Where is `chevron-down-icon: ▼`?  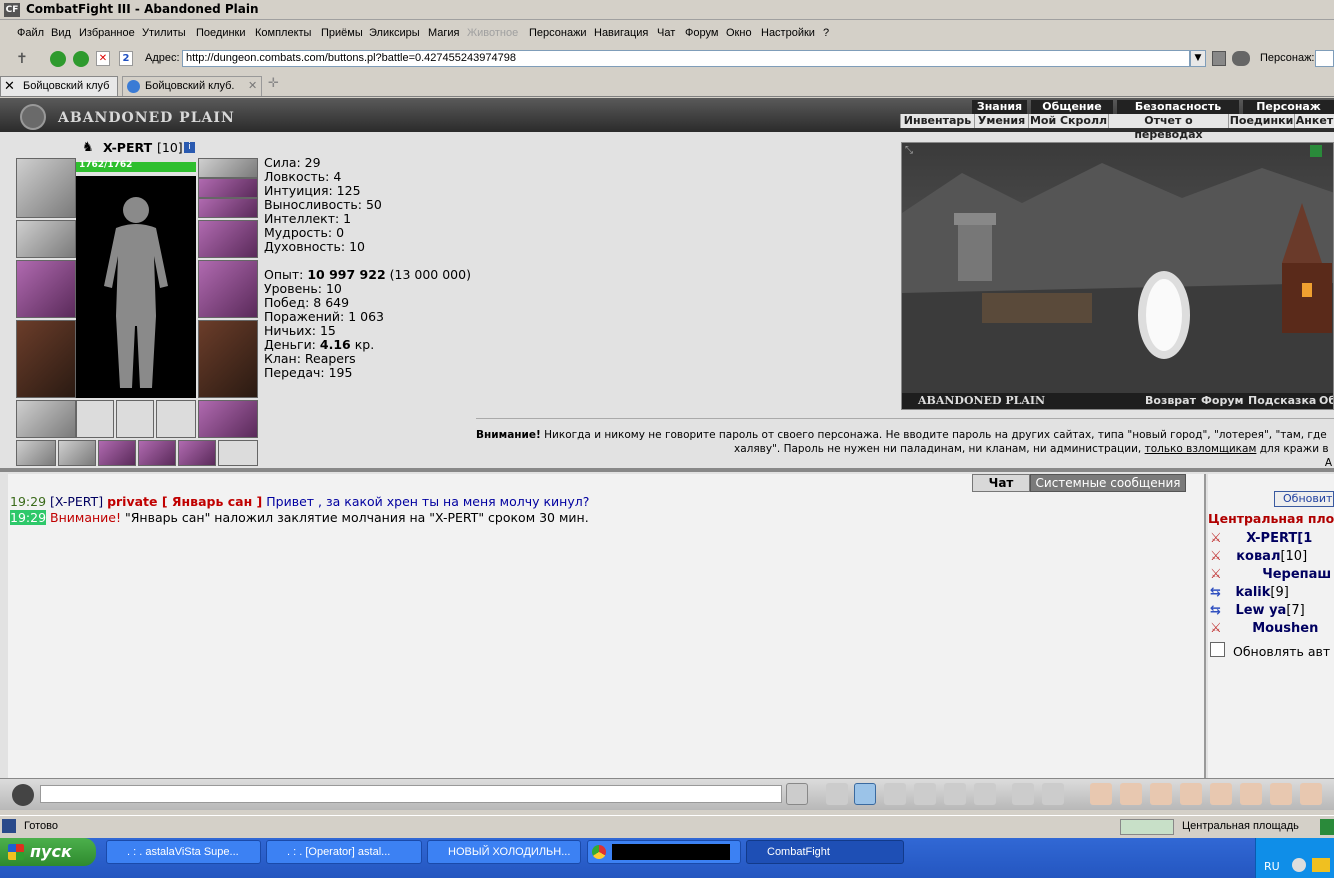
chevron-down-icon: ▼ is located at coordinates (1198, 58).